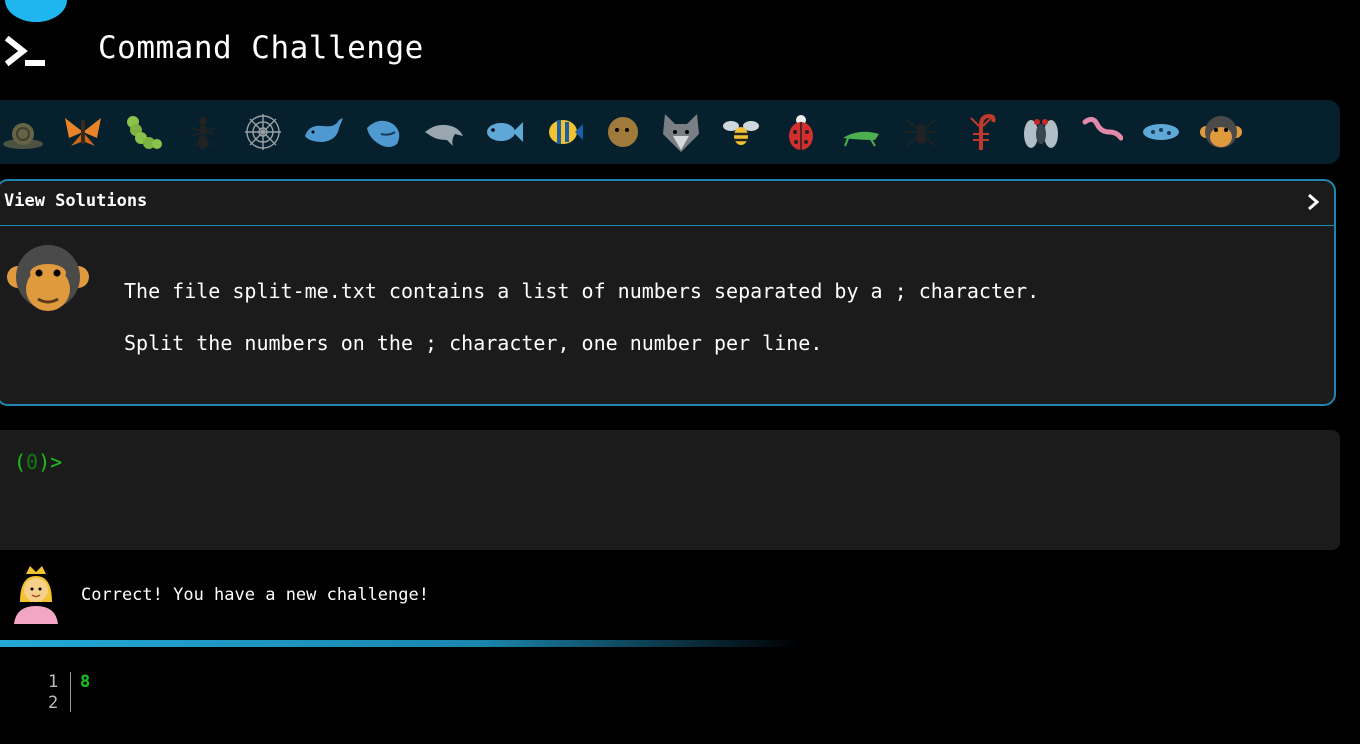 The image size is (1360, 744). I want to click on progress-divider, so click(400, 643).